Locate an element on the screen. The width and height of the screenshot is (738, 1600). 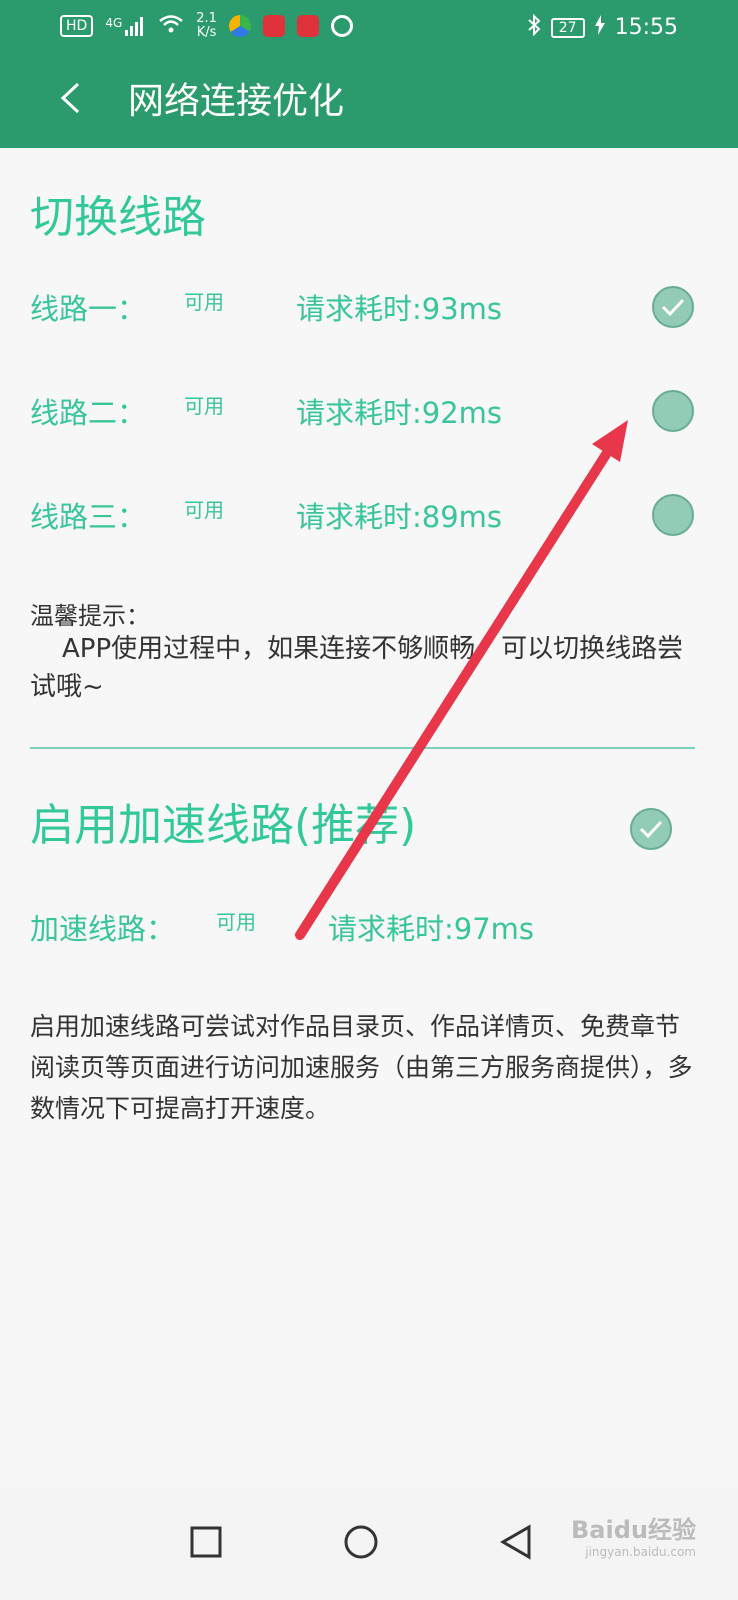
back-nav-button is located at coordinates (516, 1542).